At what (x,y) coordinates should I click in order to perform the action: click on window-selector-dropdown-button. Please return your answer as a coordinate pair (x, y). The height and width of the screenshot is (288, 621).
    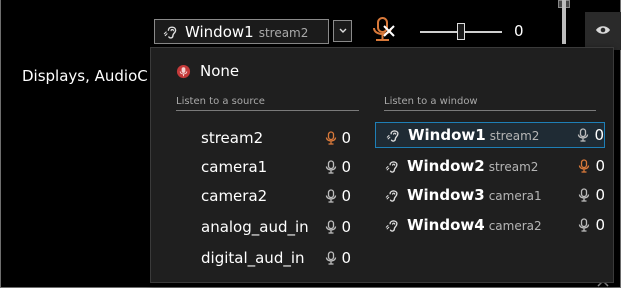
    Looking at the image, I should click on (342, 31).